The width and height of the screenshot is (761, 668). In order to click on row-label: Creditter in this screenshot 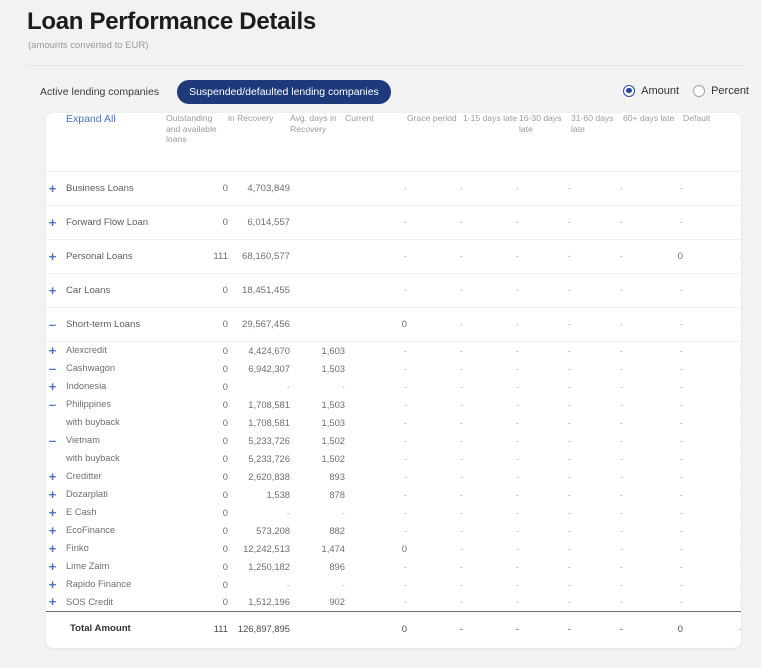, I will do `click(84, 476)`.